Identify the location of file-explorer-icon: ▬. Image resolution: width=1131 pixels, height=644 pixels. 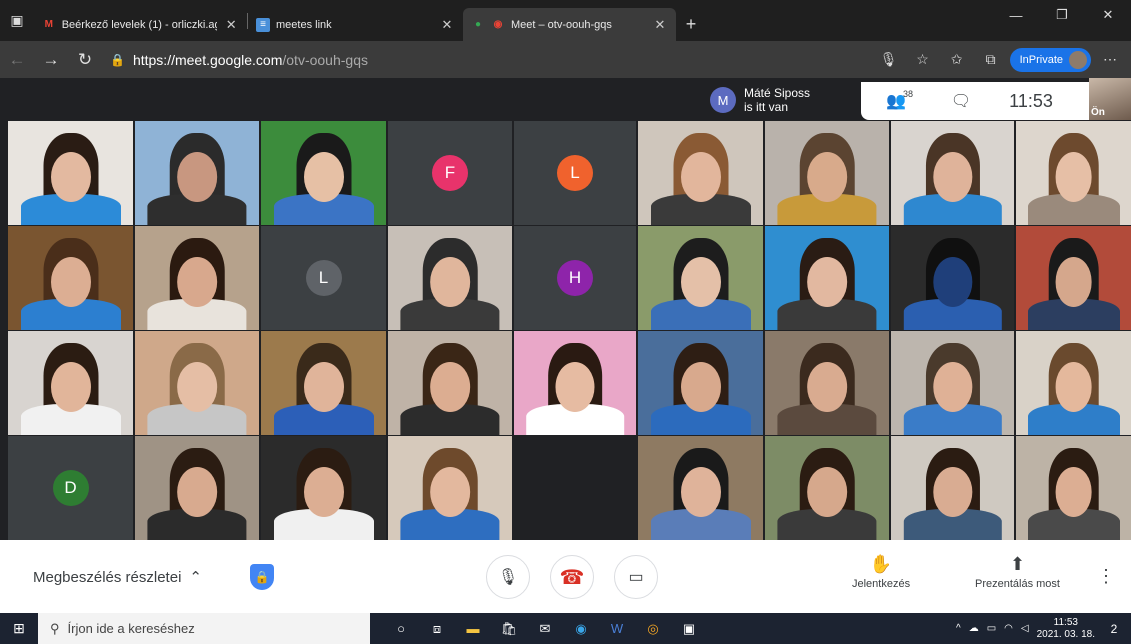
(473, 628).